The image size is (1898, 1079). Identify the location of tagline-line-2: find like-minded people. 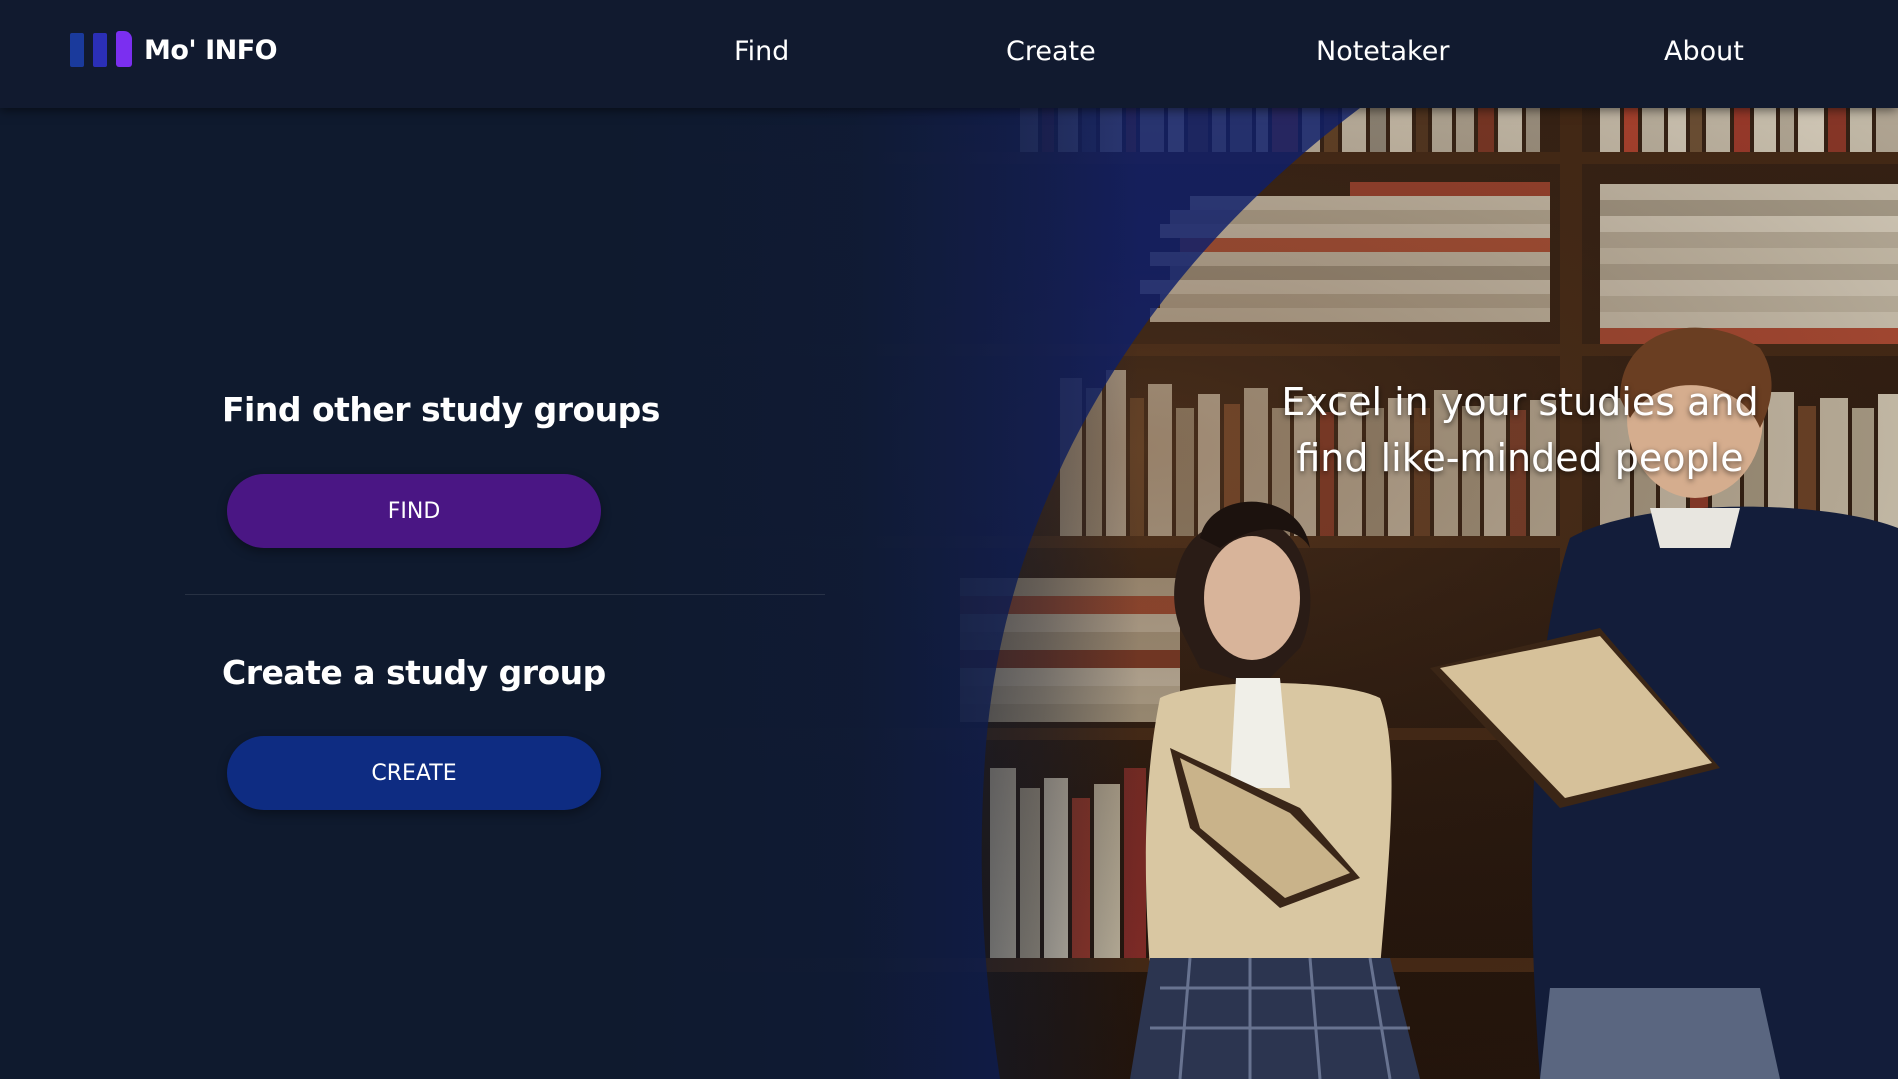
(1520, 458).